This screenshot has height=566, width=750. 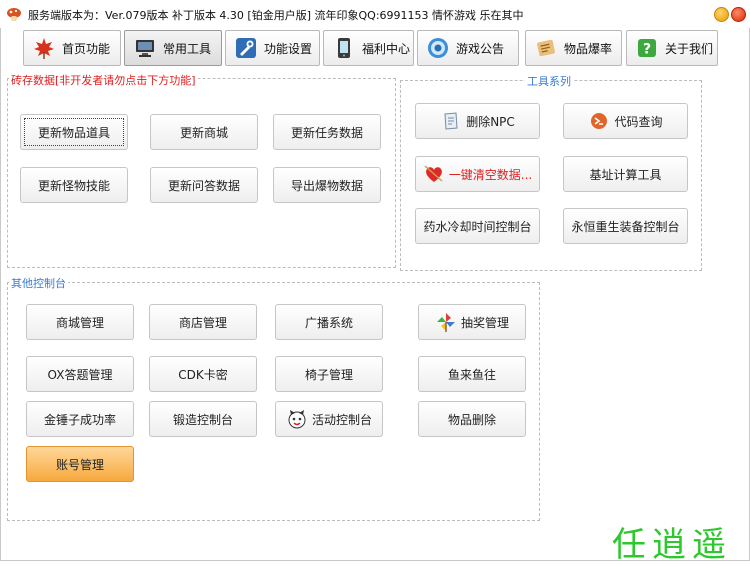 What do you see at coordinates (203, 322) in the screenshot?
I see `shop-manage-button: 商店管理` at bounding box center [203, 322].